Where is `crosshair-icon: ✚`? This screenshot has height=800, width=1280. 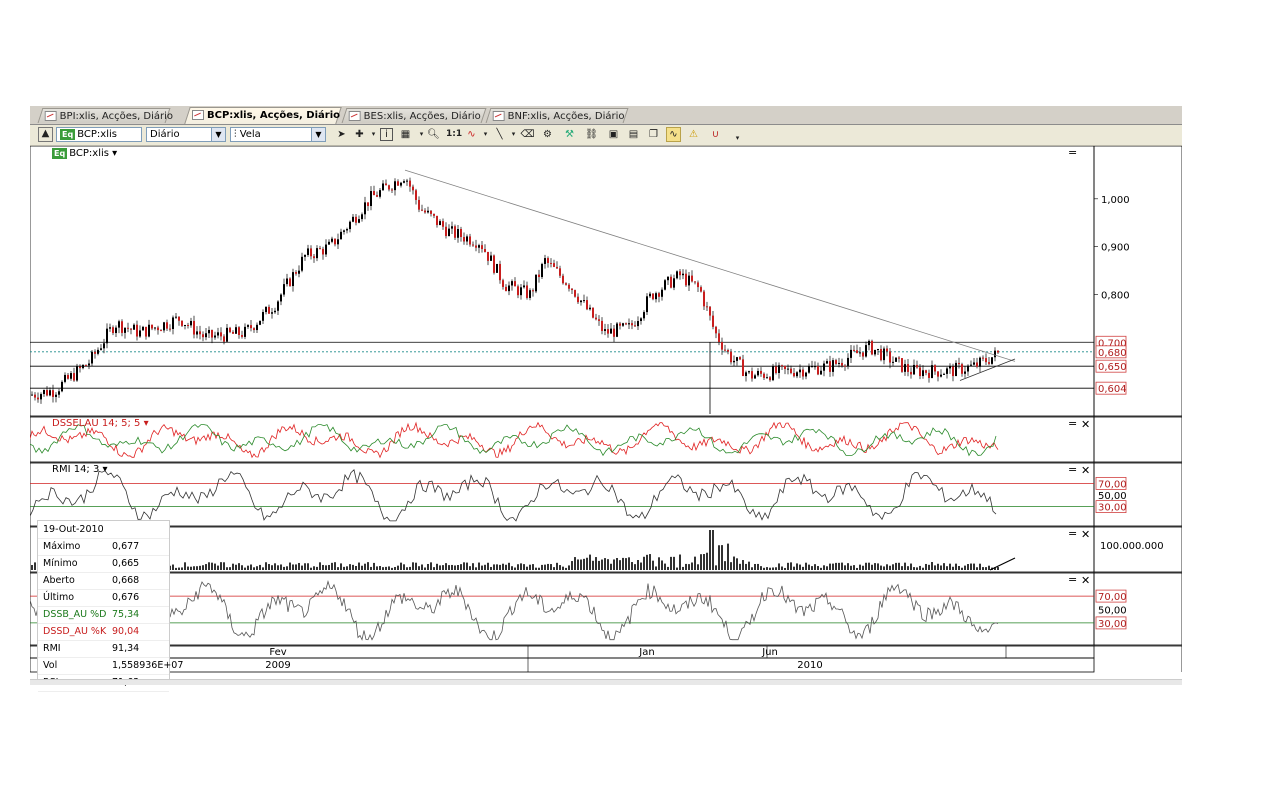 crosshair-icon: ✚ is located at coordinates (359, 134).